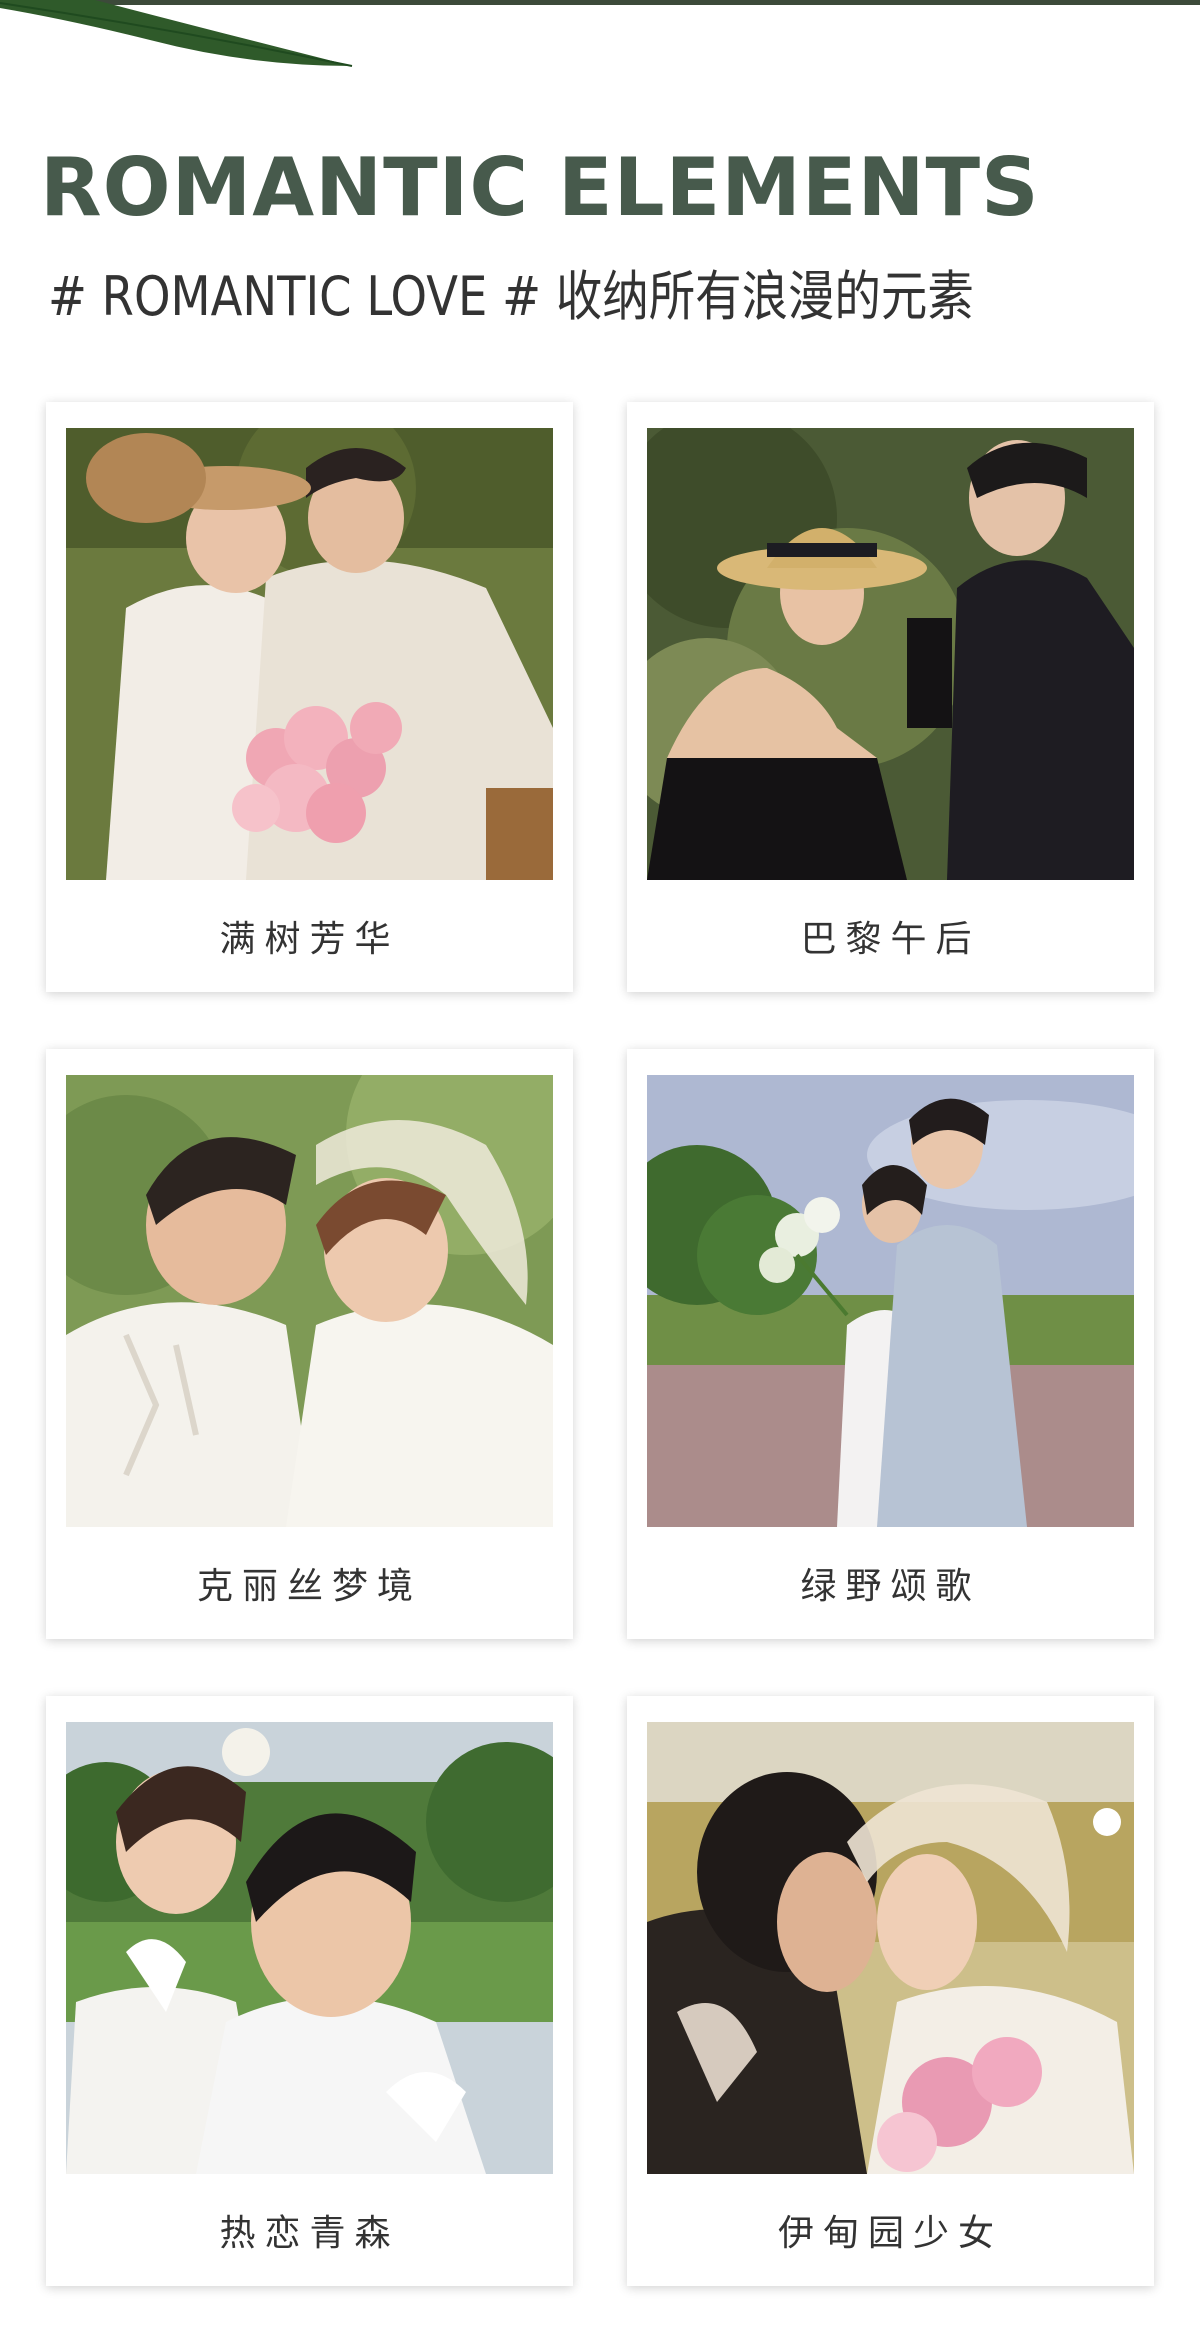 This screenshot has width=1200, height=2344. Describe the element at coordinates (309, 2233) in the screenshot. I see `card-caption: 热恋青森` at that location.